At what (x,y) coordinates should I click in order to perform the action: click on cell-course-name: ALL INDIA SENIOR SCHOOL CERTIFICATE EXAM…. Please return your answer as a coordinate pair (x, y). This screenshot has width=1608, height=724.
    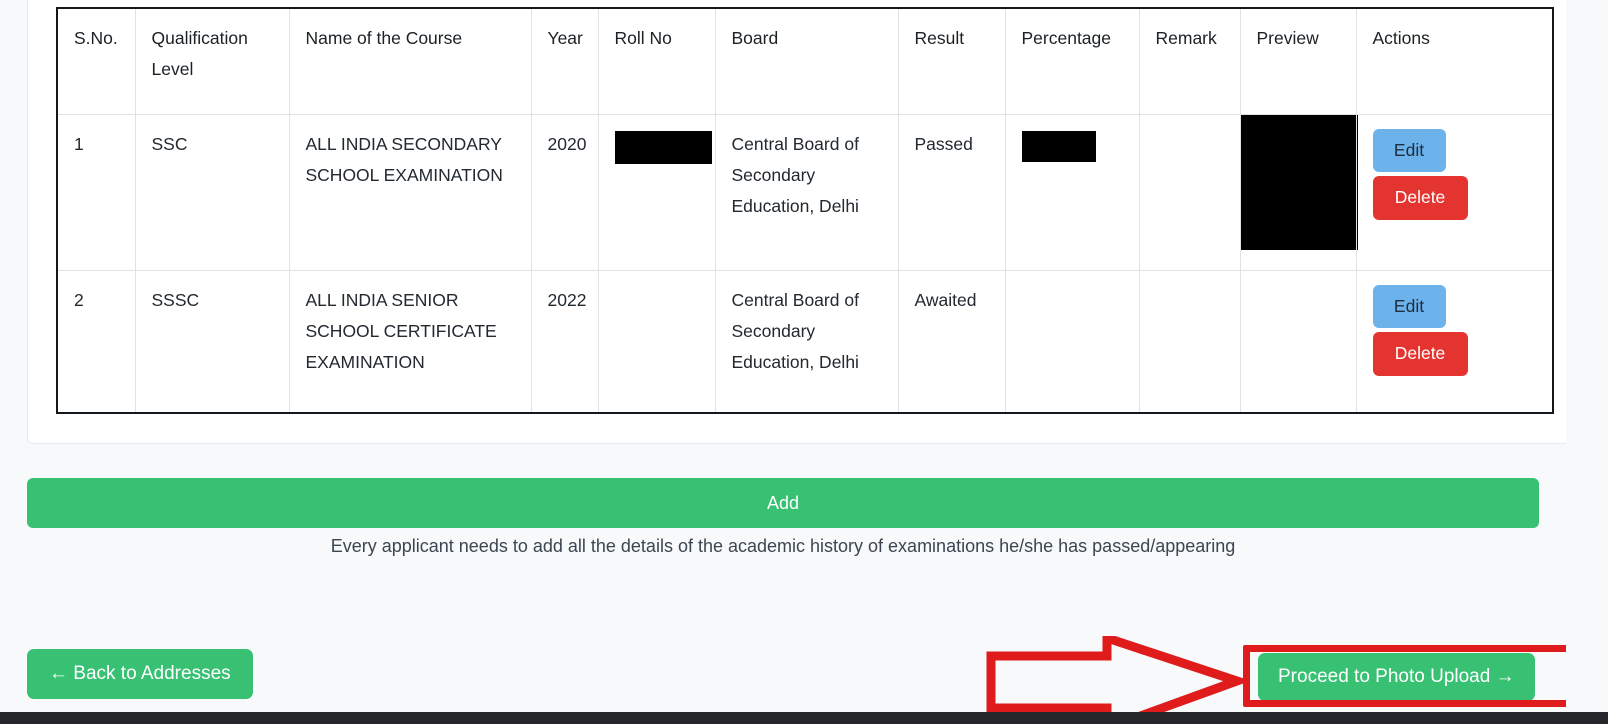
    Looking at the image, I should click on (410, 341).